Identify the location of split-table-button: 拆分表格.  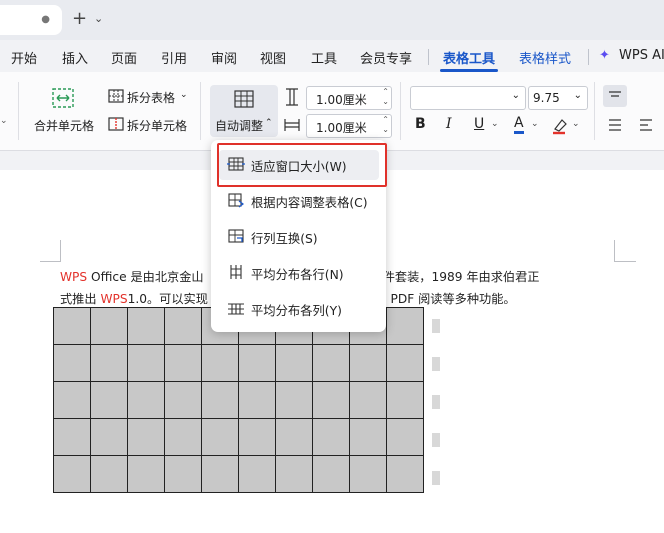
(151, 97).